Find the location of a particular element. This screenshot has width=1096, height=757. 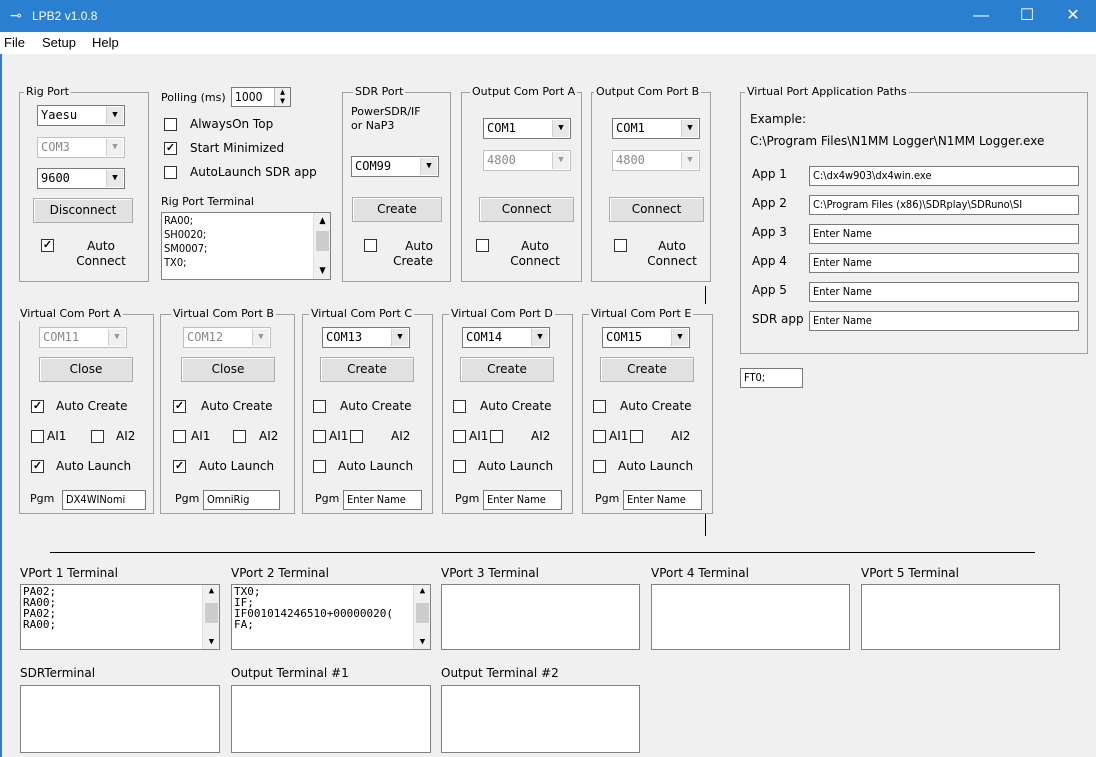

vport-e-ai1-label: AI1 is located at coordinates (619, 436).